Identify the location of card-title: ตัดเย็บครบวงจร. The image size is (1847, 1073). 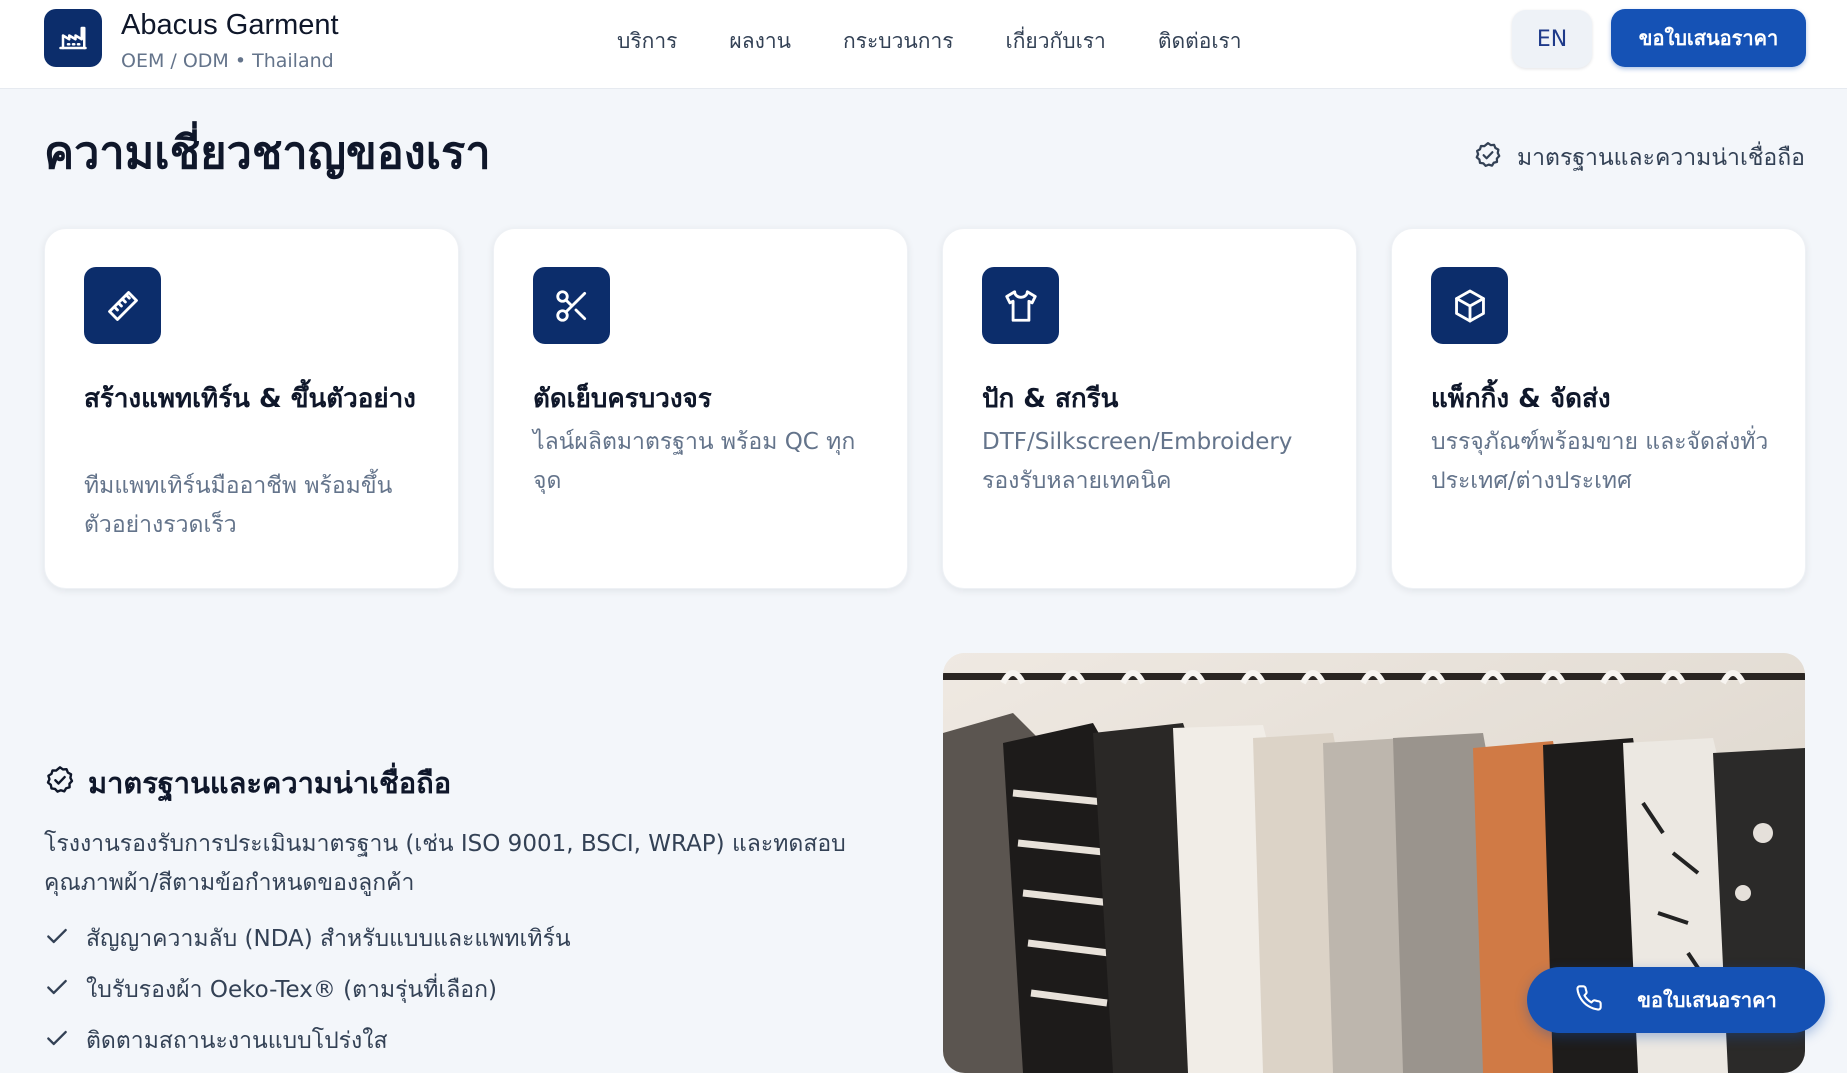
(622, 399).